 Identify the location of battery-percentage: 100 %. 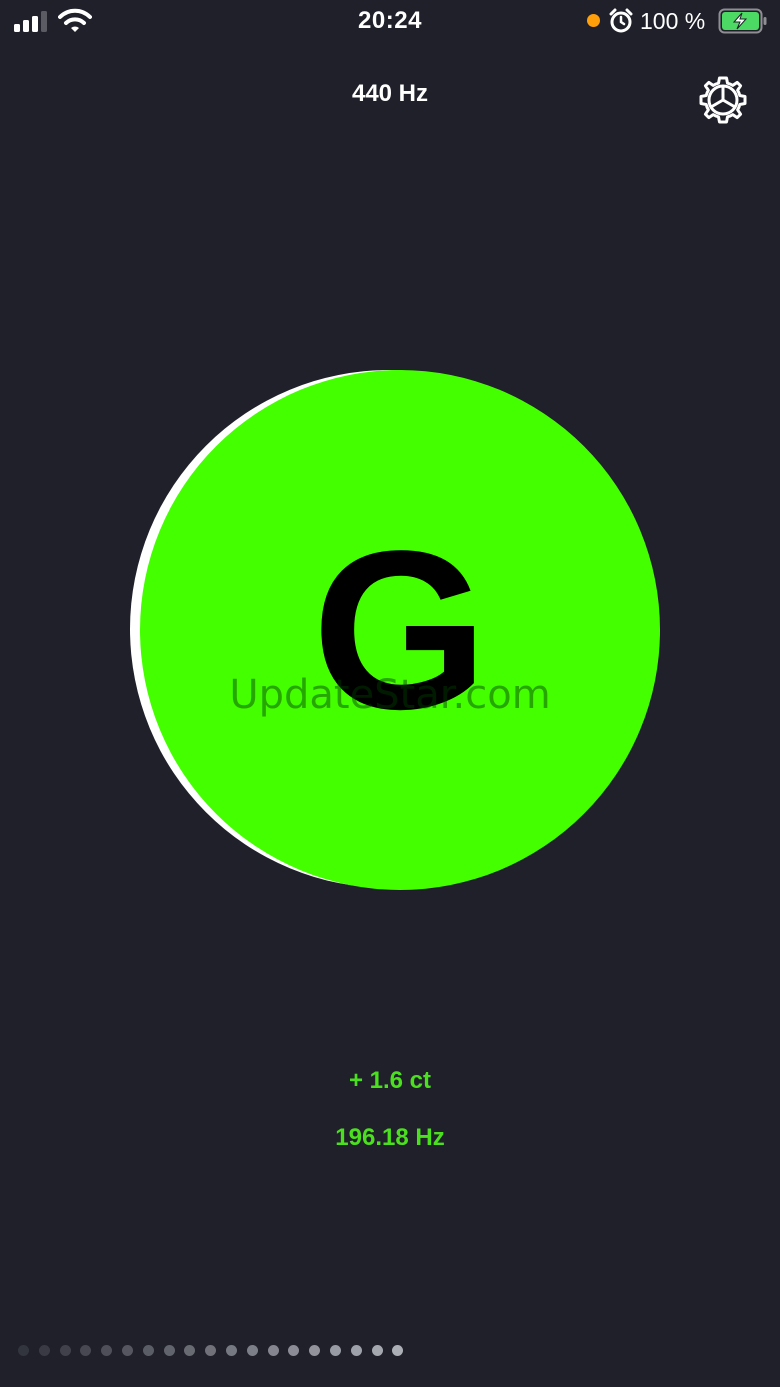
(673, 21).